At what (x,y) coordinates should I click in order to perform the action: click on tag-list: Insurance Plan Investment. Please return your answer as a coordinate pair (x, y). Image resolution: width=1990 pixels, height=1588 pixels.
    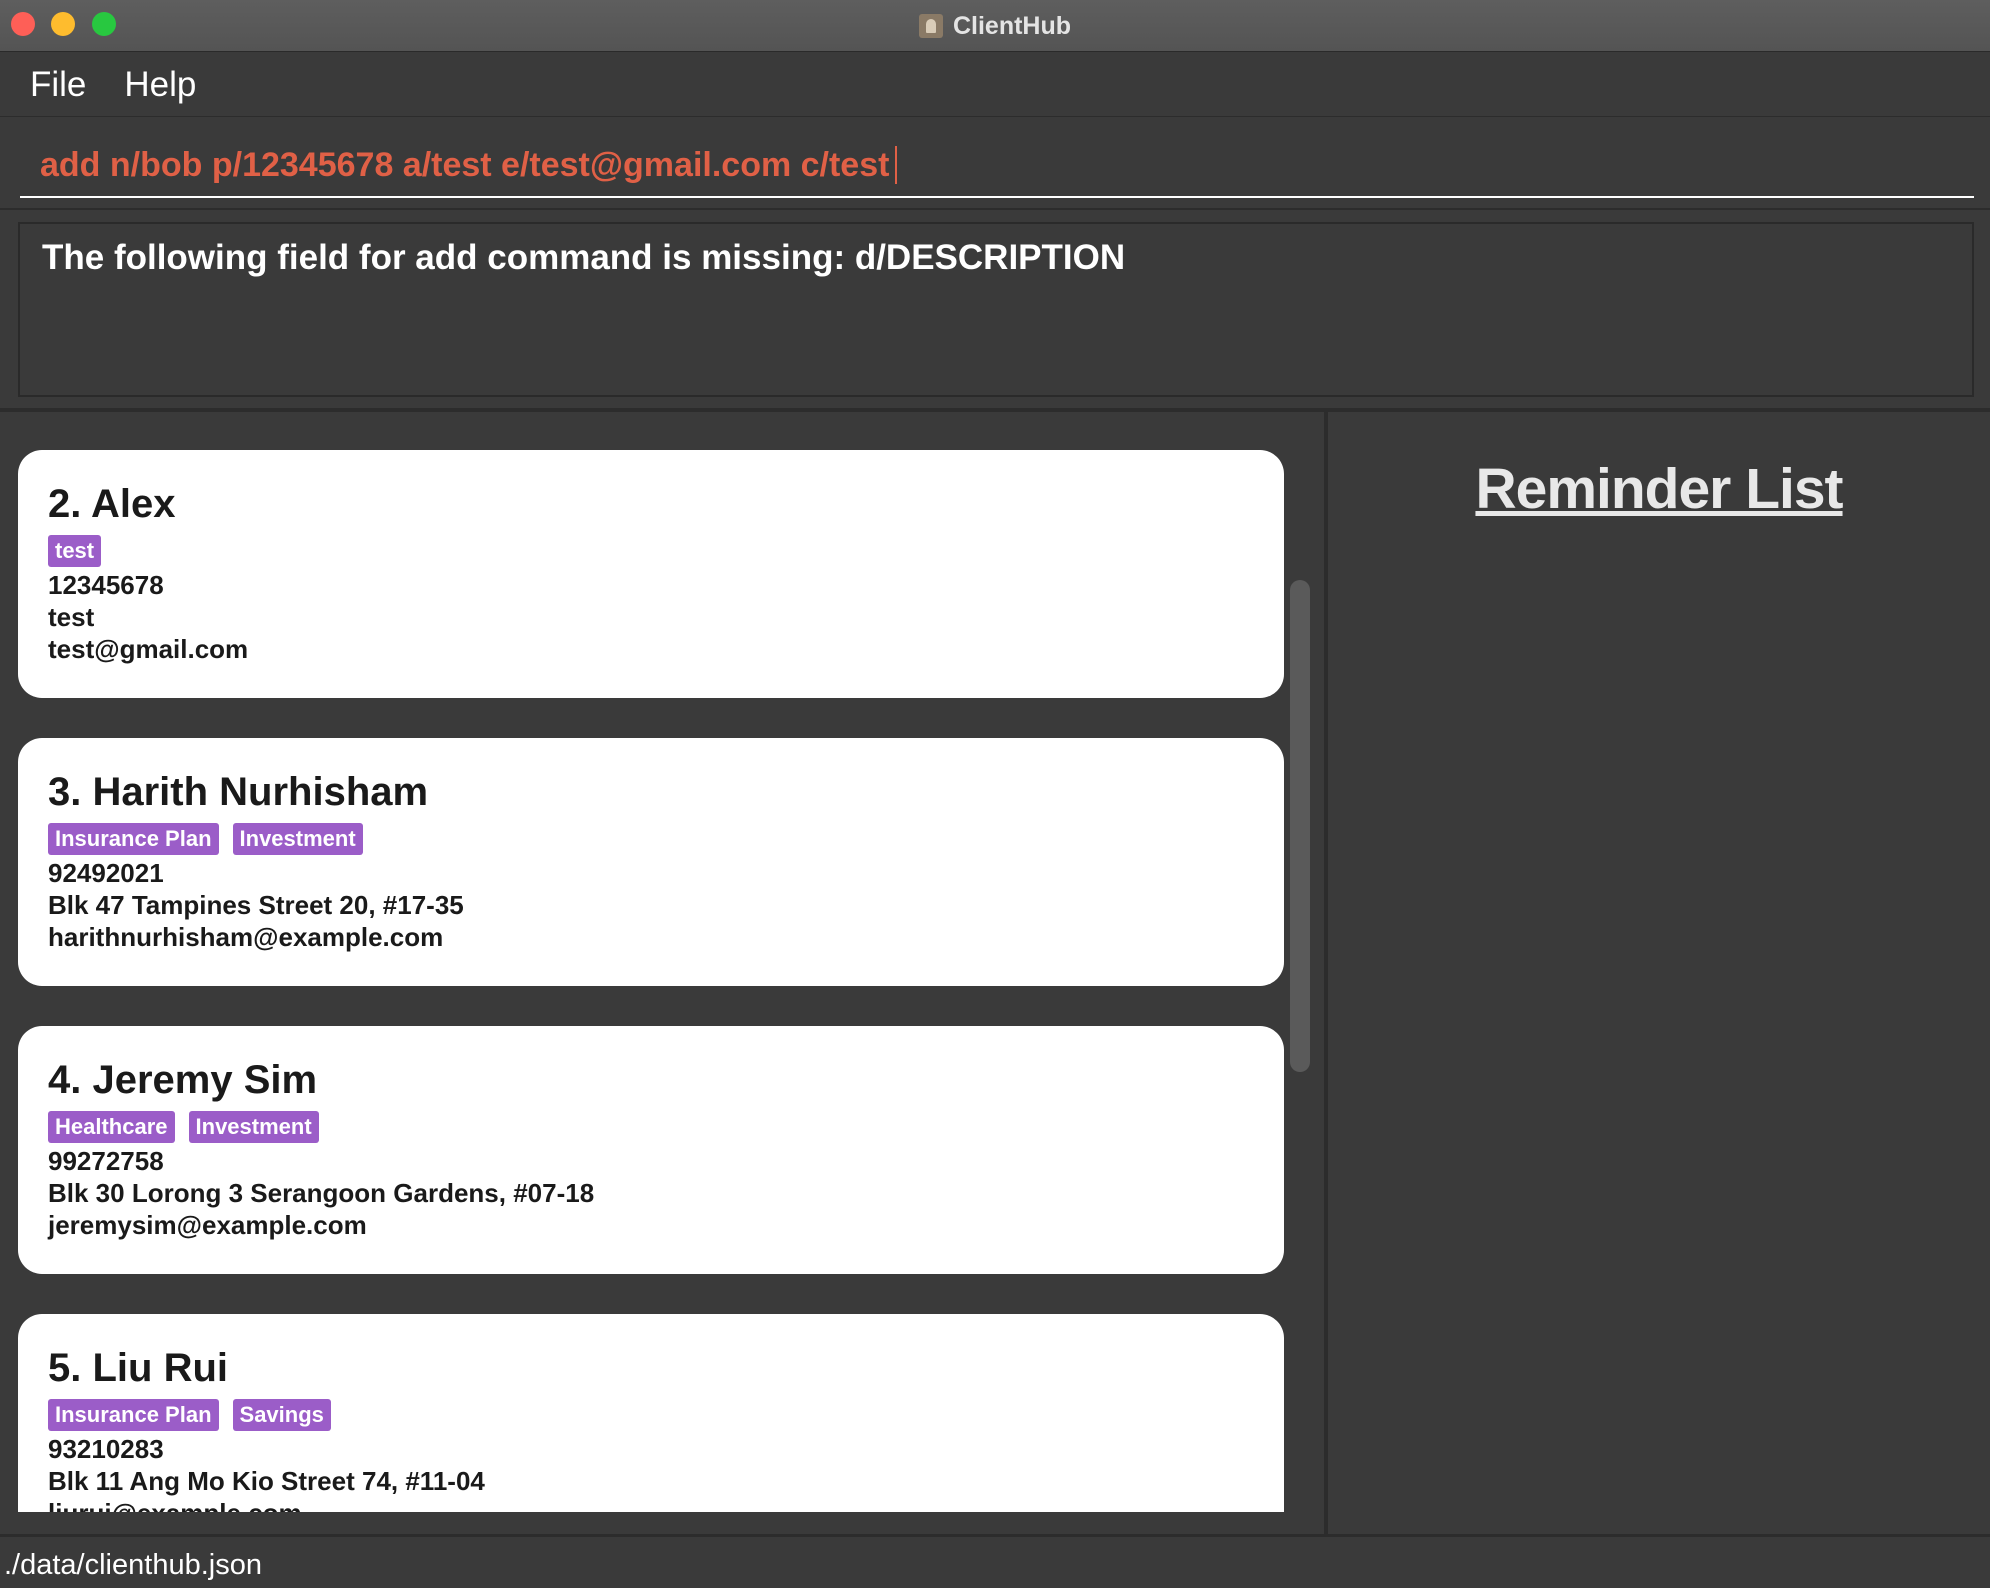
    Looking at the image, I should click on (205, 839).